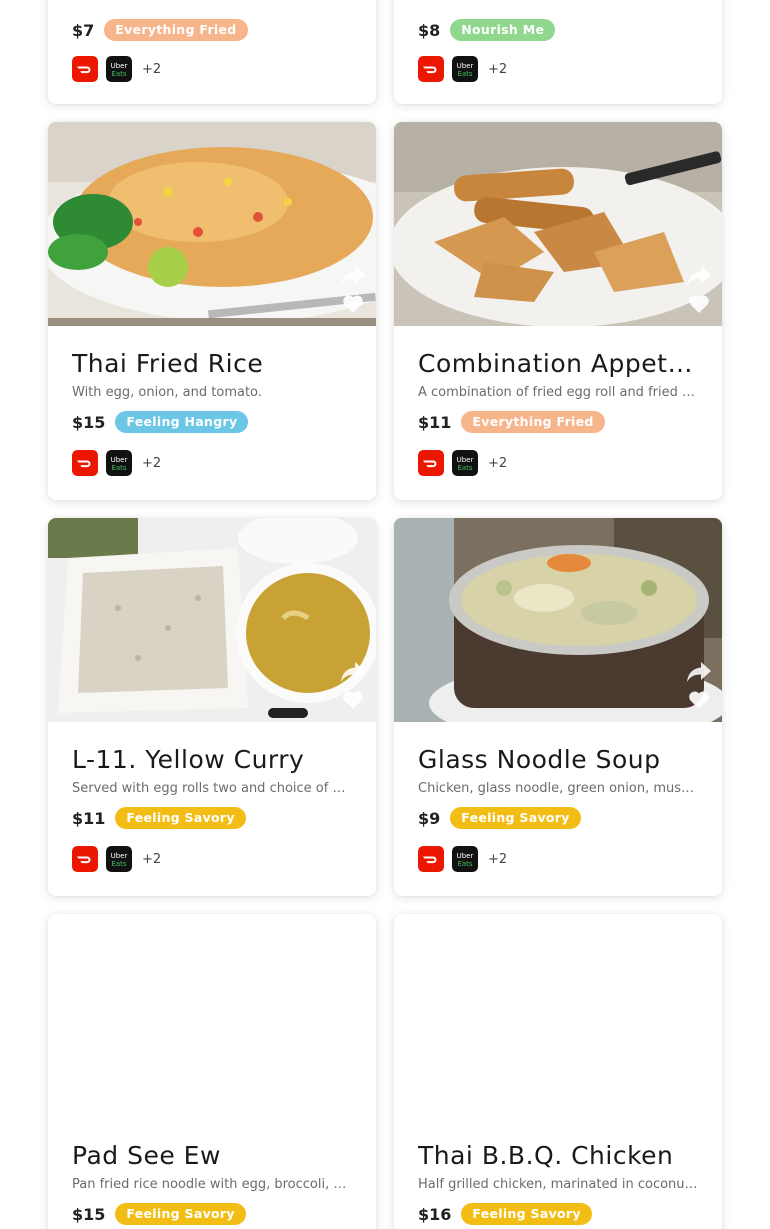 This screenshot has width=770, height=1229. I want to click on dish-description: With egg, onion, and tomato., so click(167, 392).